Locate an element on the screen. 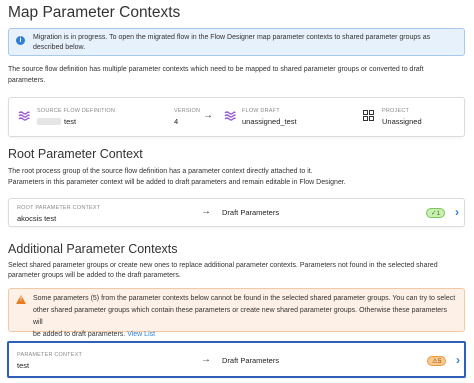  version-value: 4 is located at coordinates (176, 121).